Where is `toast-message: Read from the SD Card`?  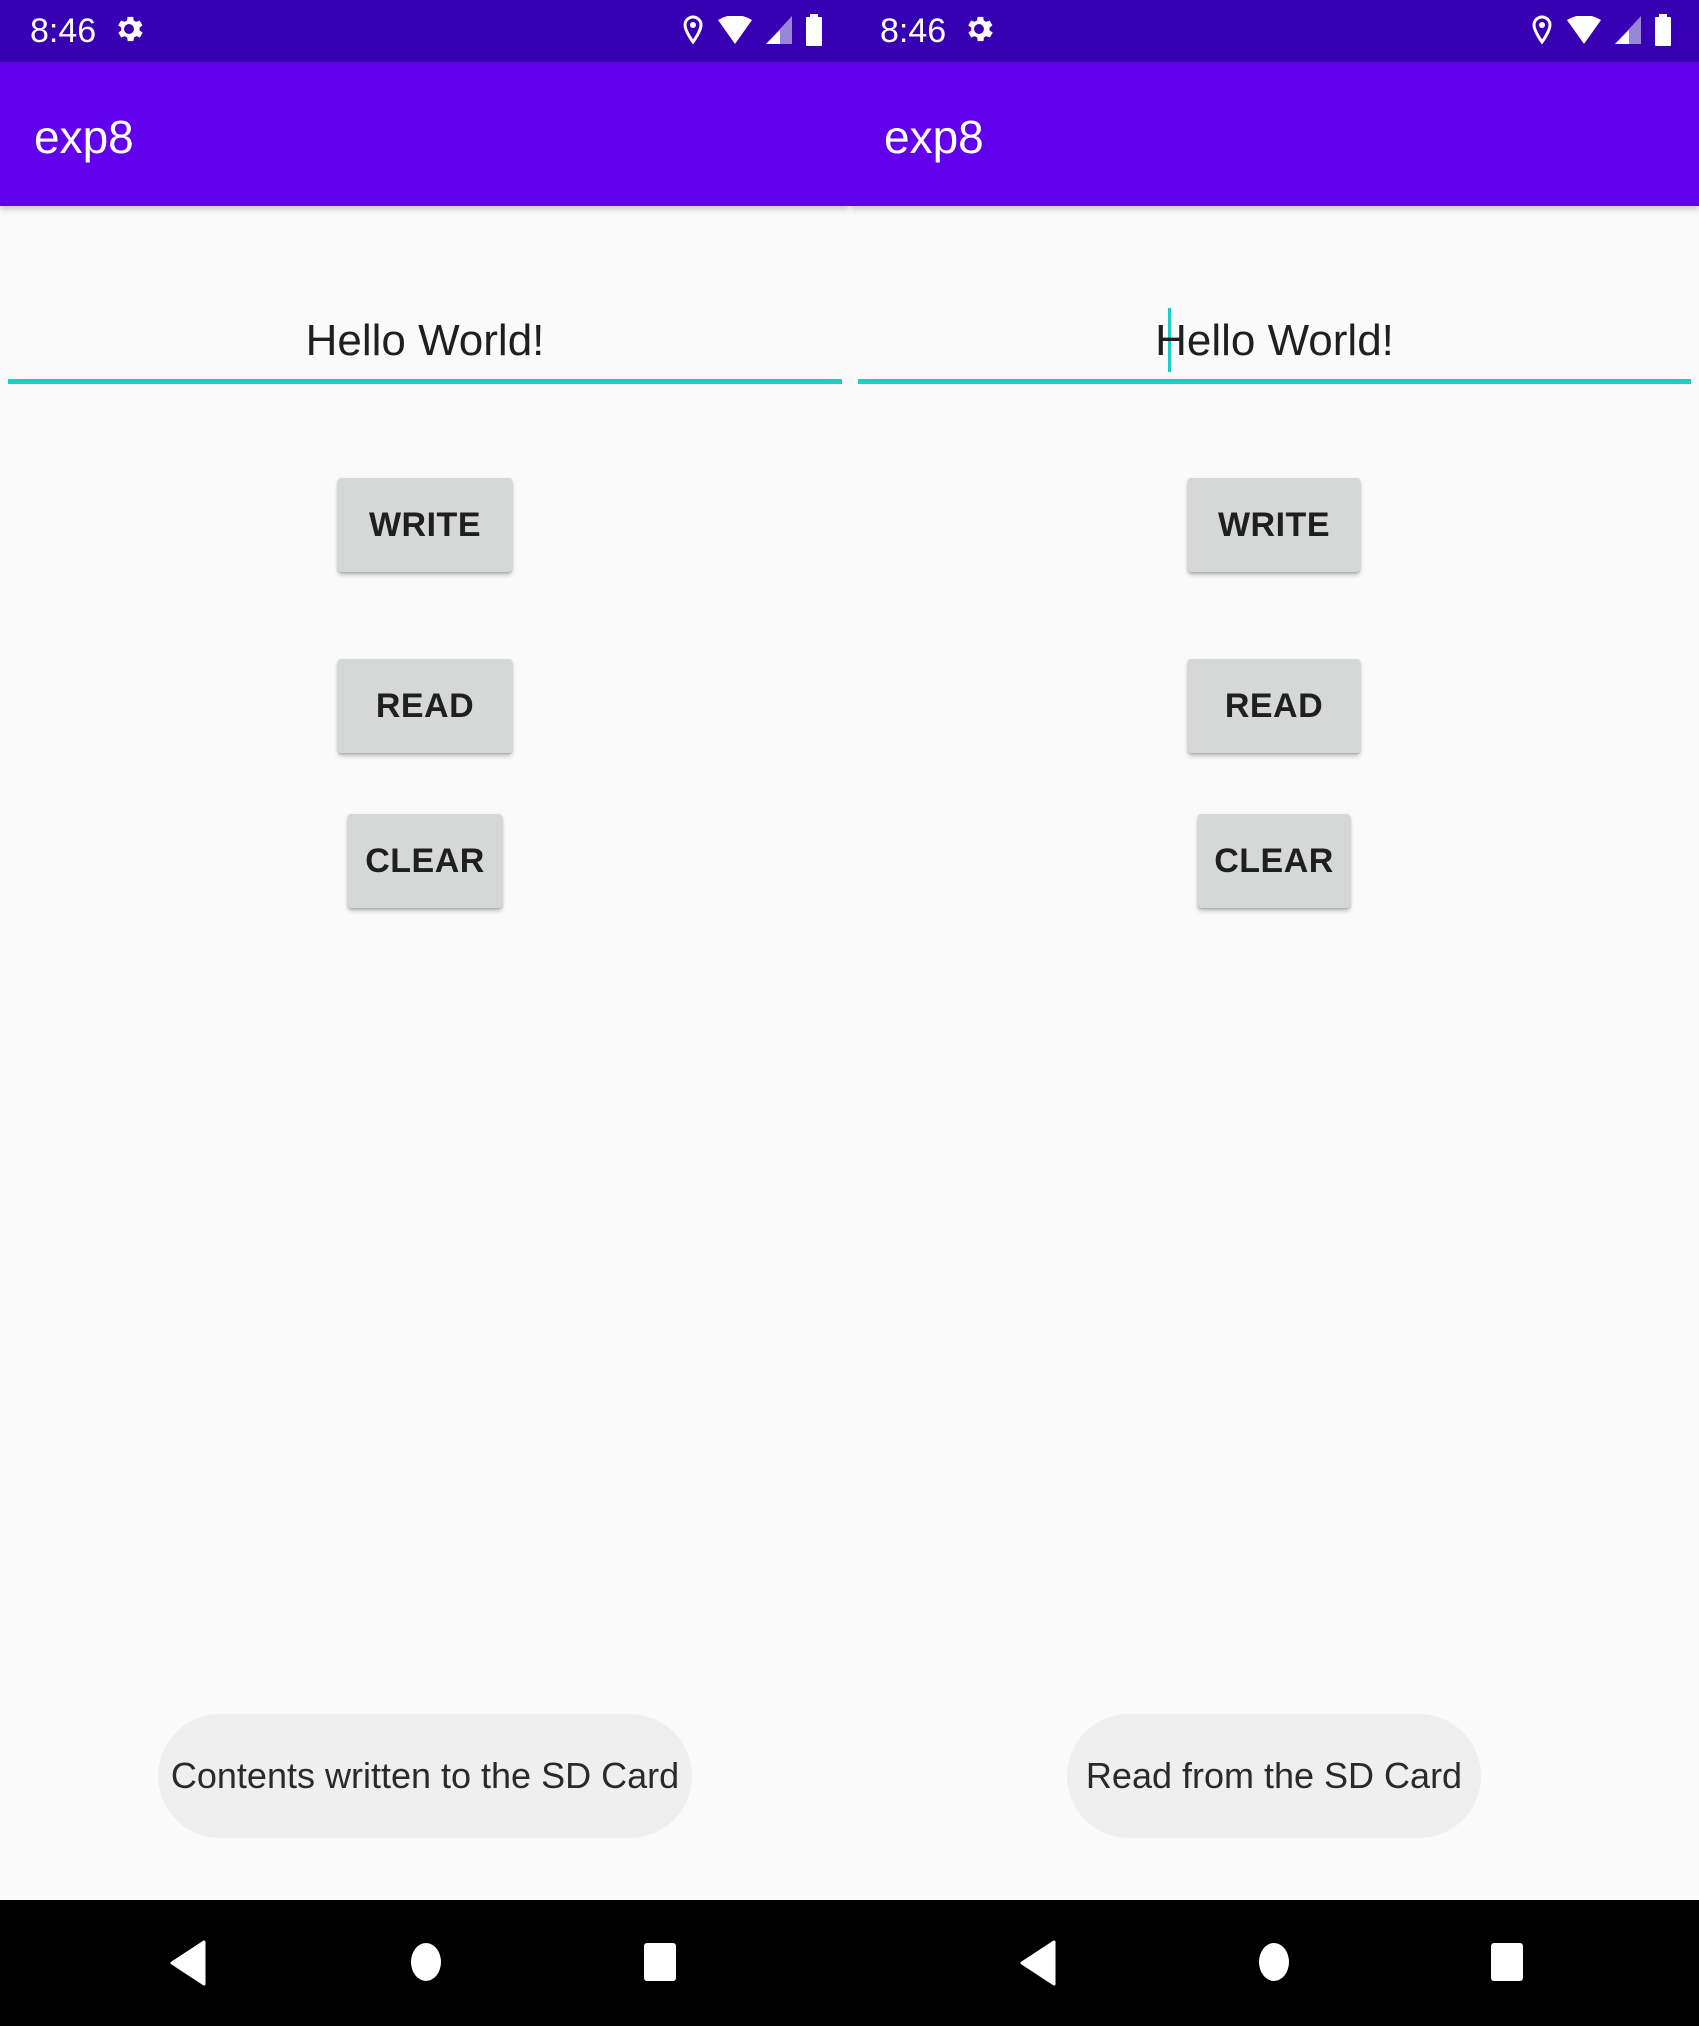
toast-message: Read from the SD Card is located at coordinates (1274, 1776).